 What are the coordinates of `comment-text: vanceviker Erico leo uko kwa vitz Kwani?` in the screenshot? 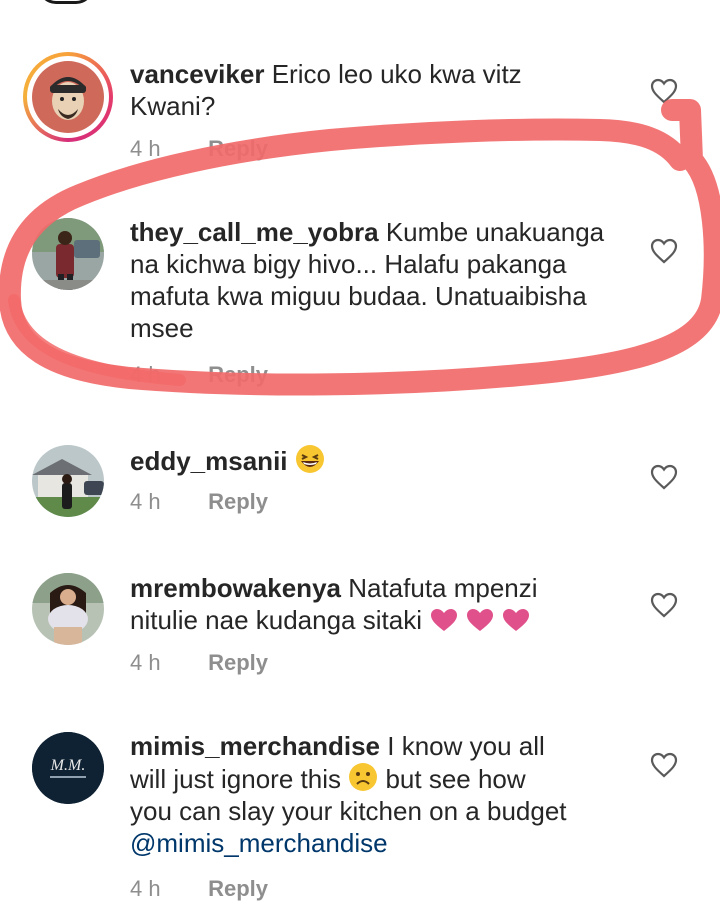 It's located at (326, 90).